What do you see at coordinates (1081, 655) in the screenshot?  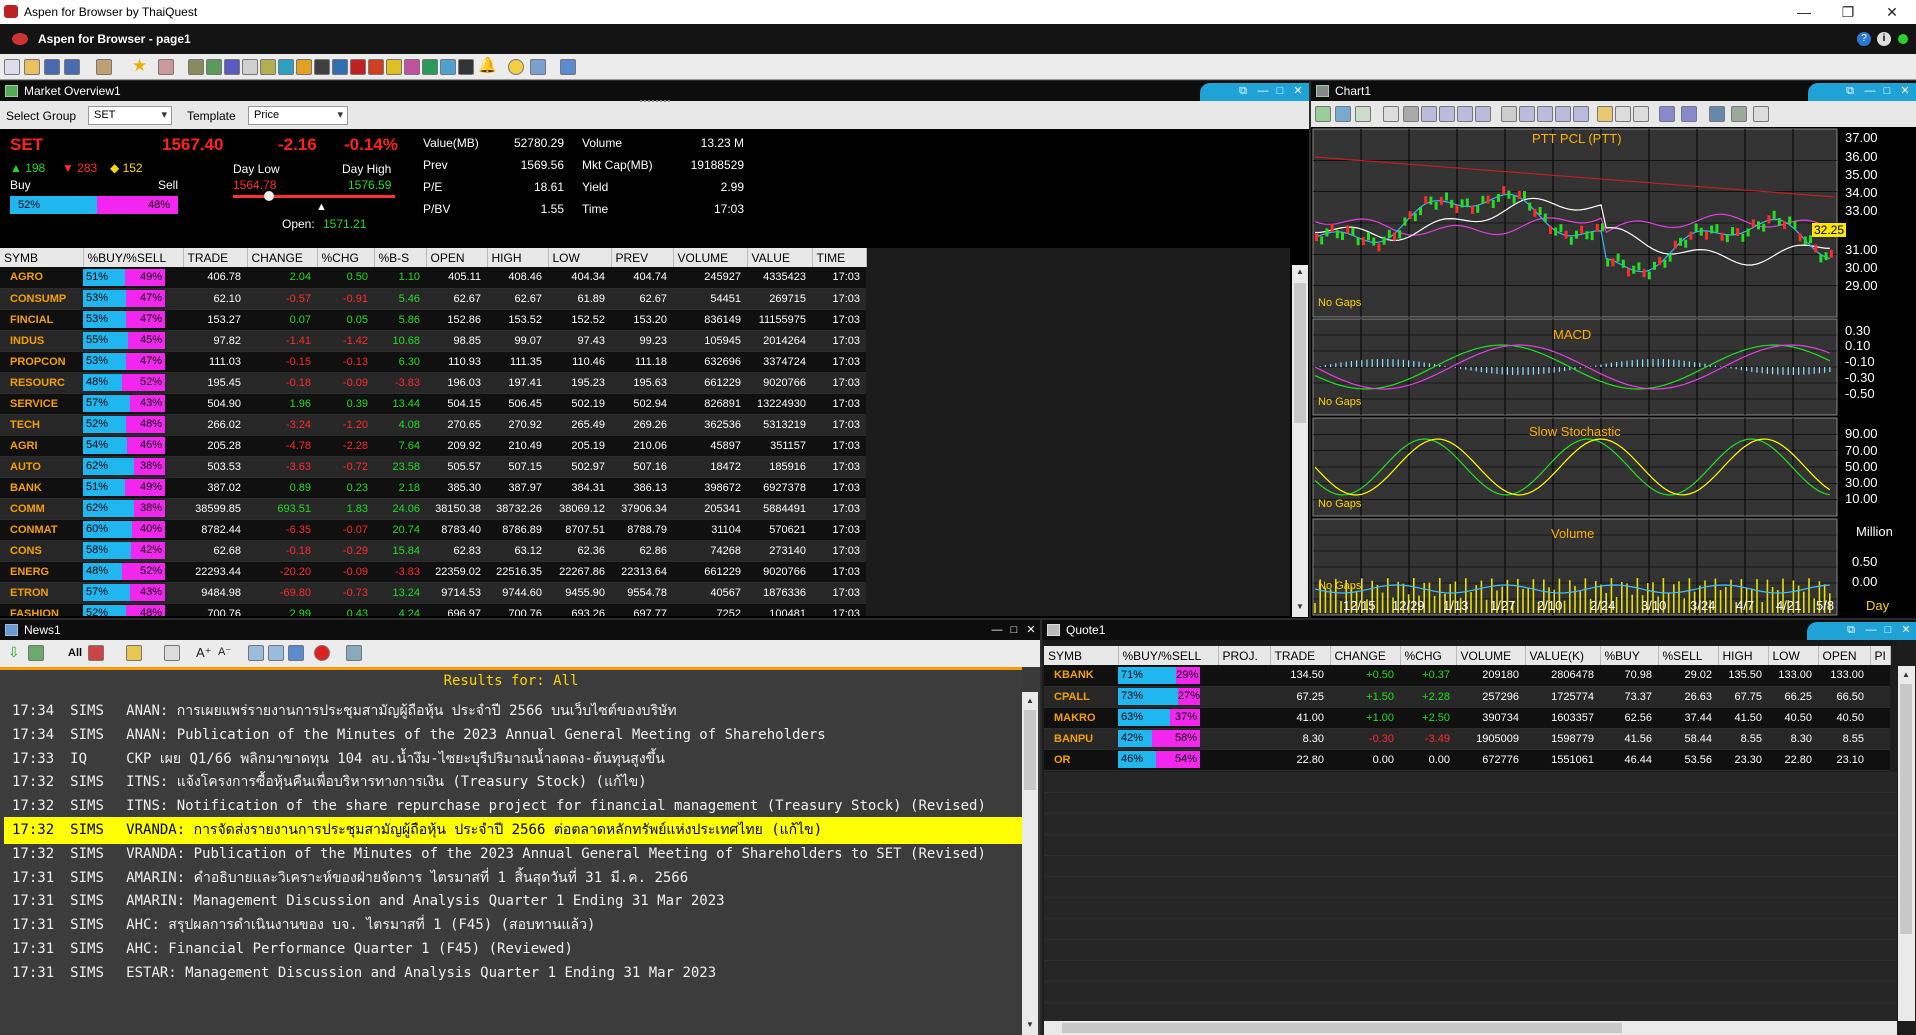 I see `column-header: SYMB` at bounding box center [1081, 655].